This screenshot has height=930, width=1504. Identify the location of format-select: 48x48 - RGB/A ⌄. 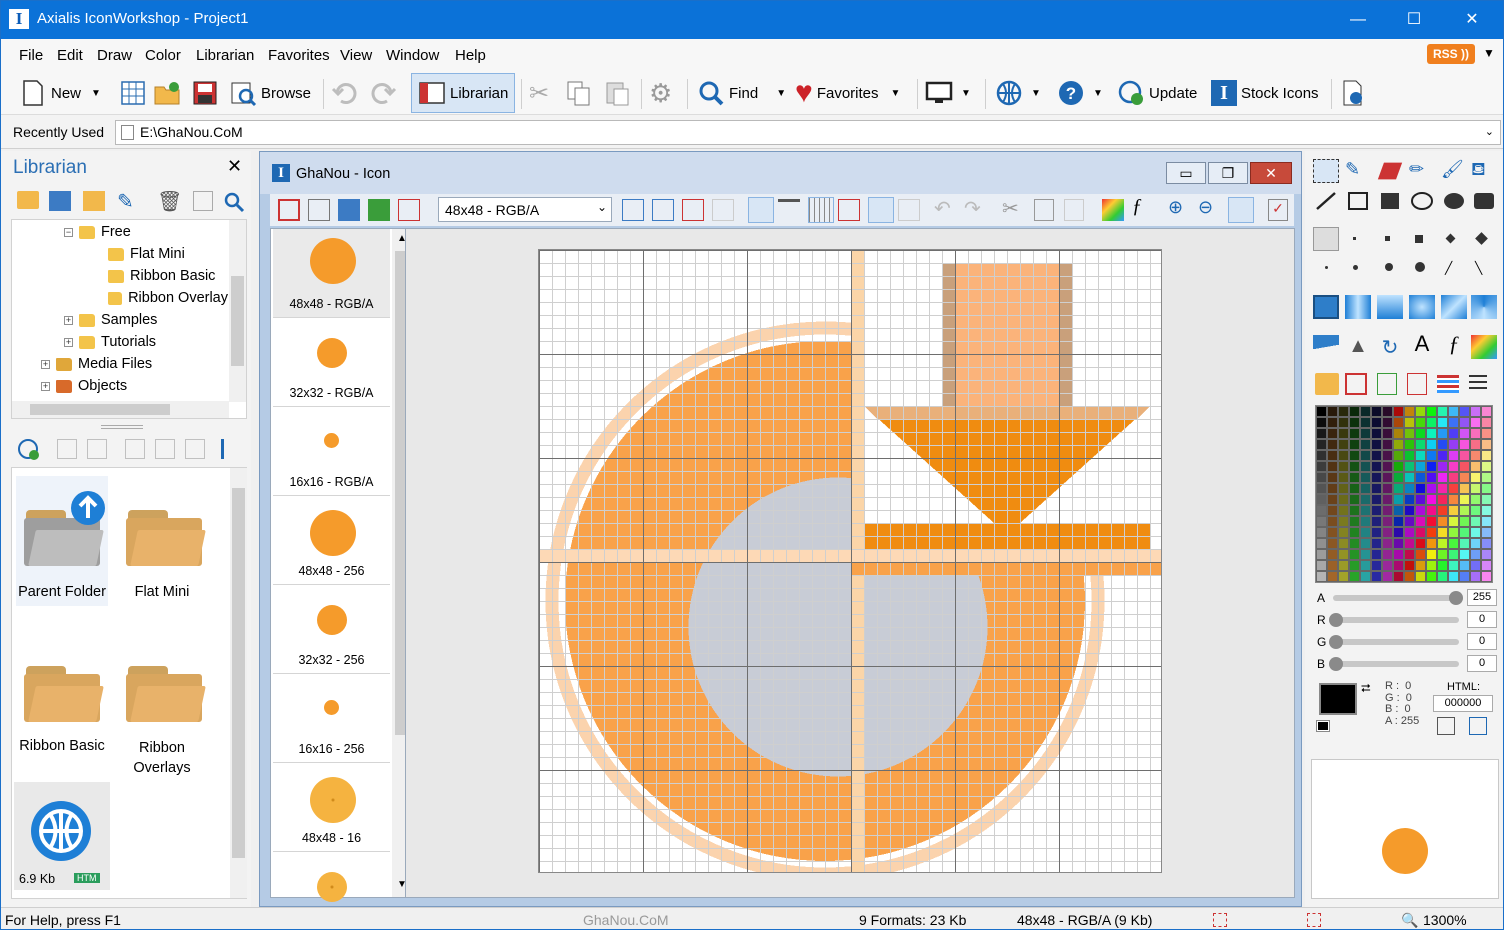
(525, 209).